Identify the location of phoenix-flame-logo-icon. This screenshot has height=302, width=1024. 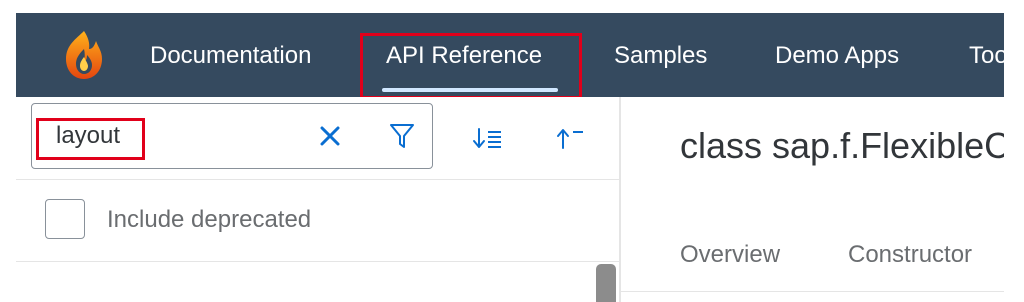
(84, 55).